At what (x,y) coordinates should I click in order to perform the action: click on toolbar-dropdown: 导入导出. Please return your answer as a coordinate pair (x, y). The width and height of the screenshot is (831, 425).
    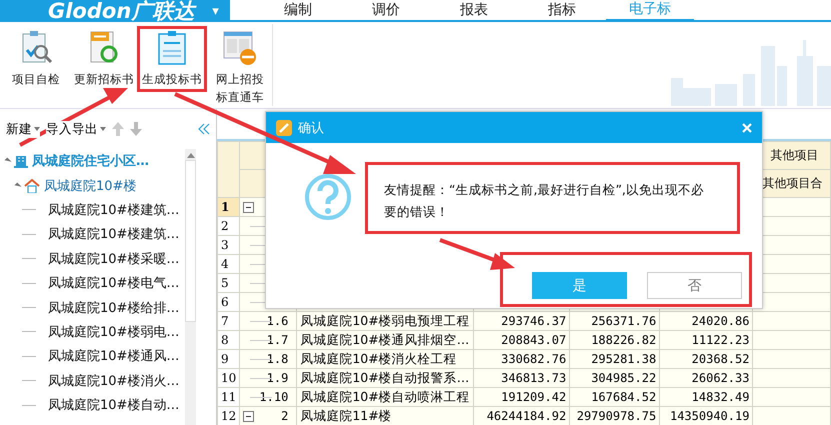
    Looking at the image, I should click on (76, 129).